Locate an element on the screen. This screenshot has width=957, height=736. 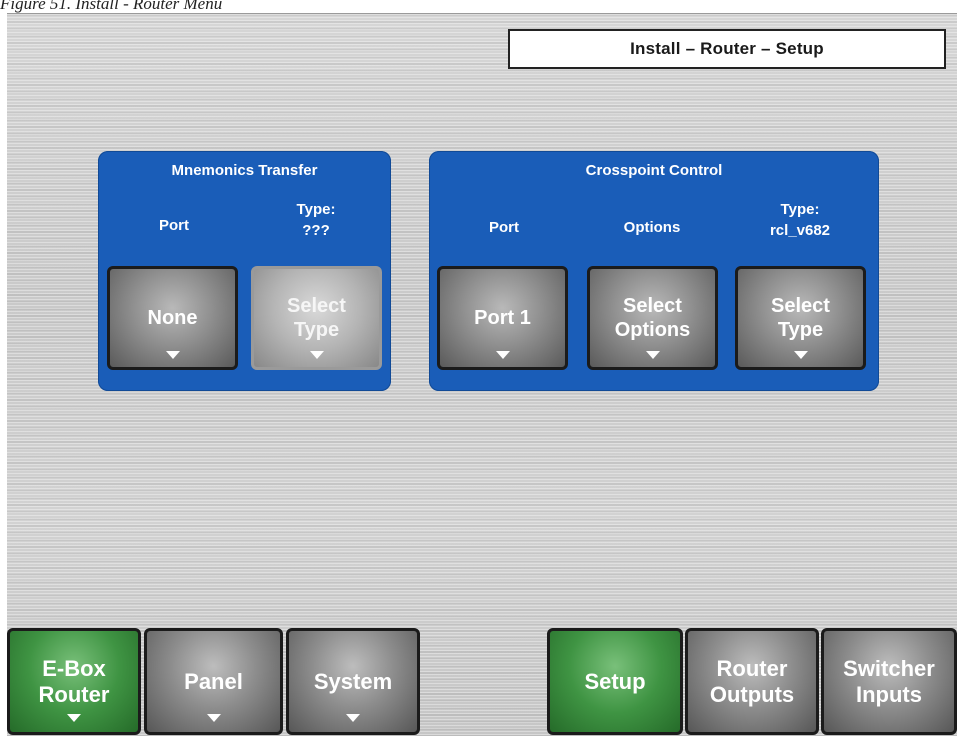
crosspoint-select-options-line1: Select is located at coordinates (652, 306).